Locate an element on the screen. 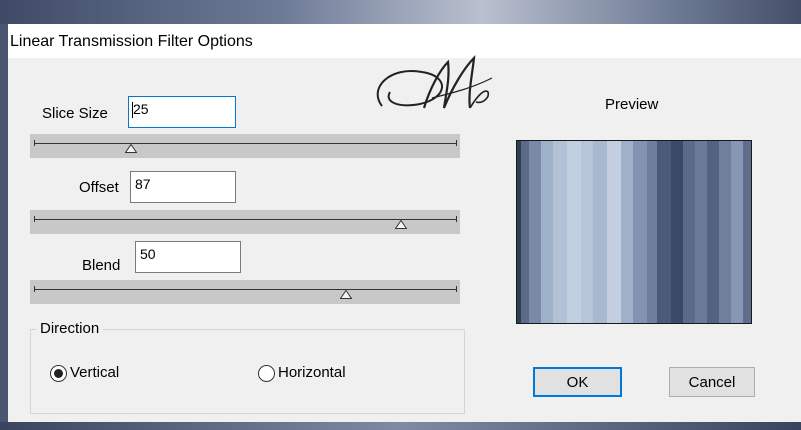  offset-input: 87 is located at coordinates (183, 187).